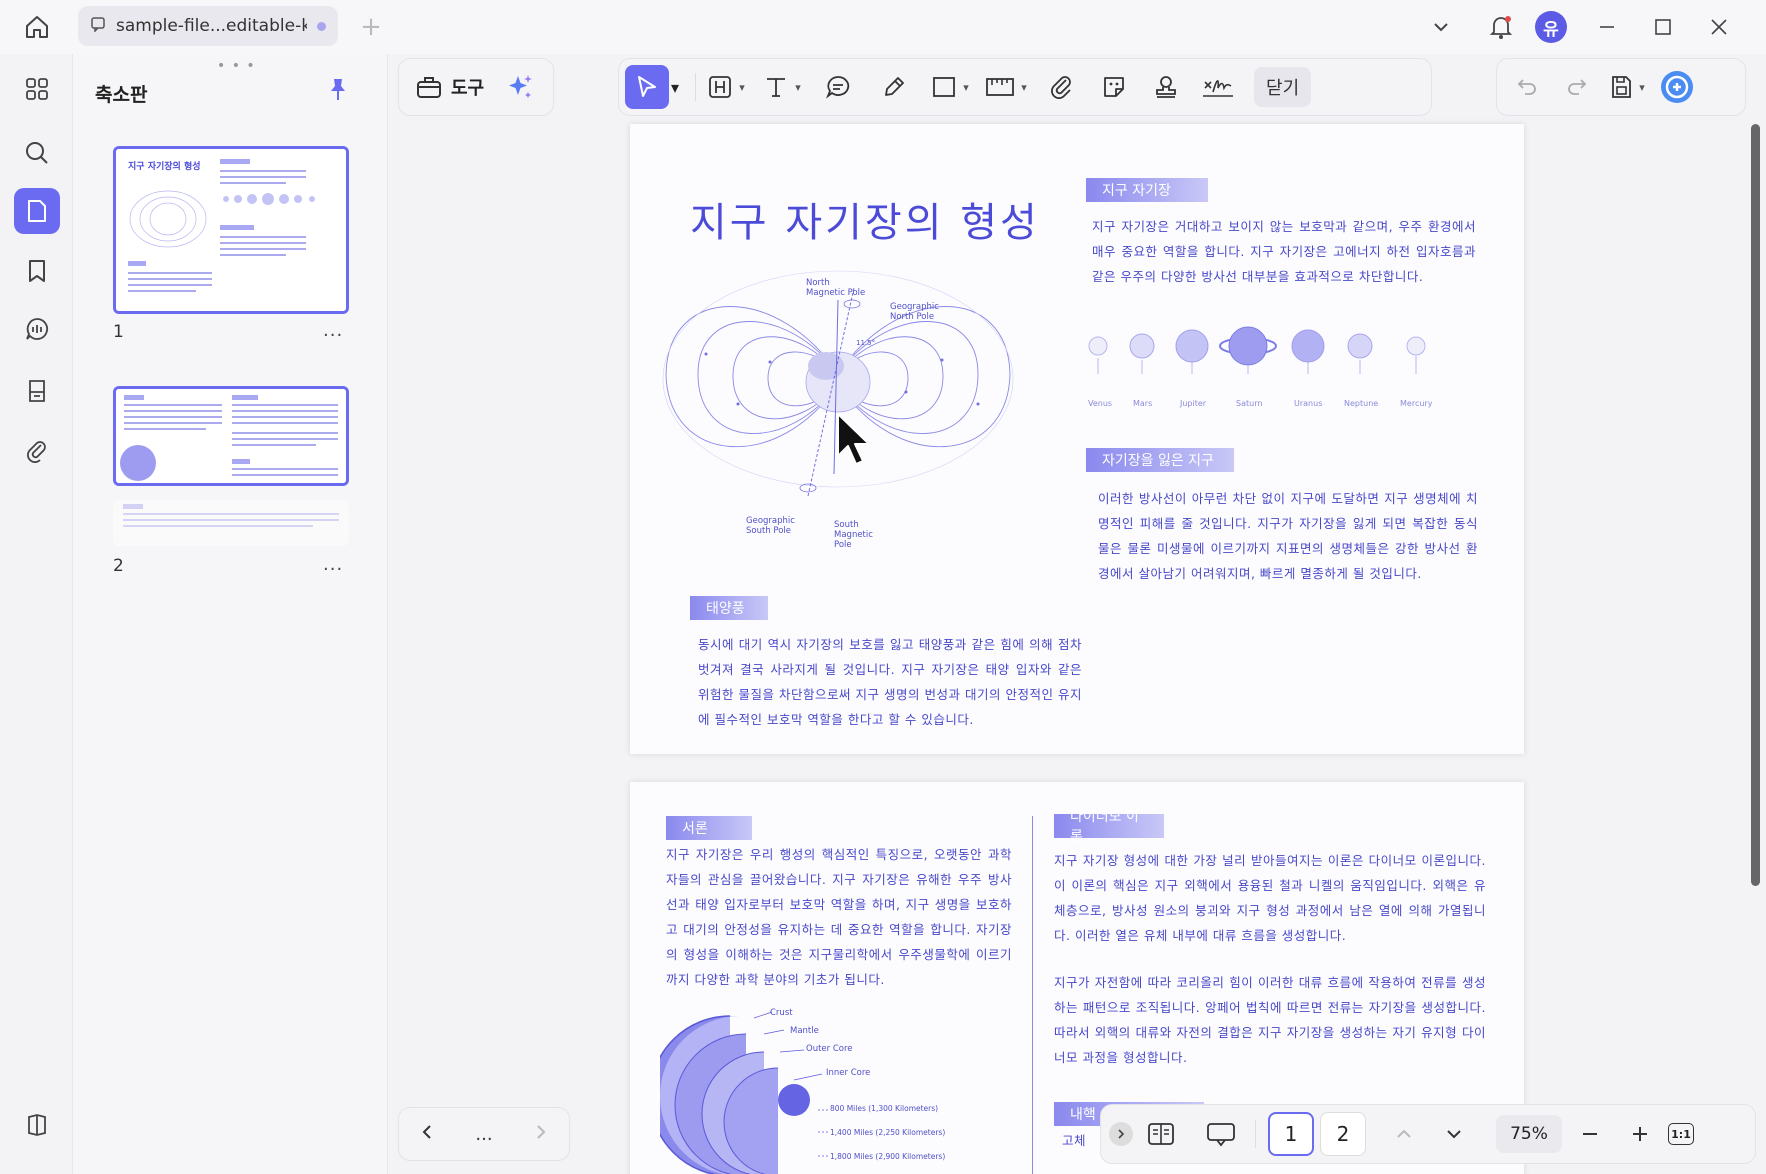 The width and height of the screenshot is (1766, 1174). I want to click on south-magnetic-pole-label: South Magnetic Pole, so click(853, 535).